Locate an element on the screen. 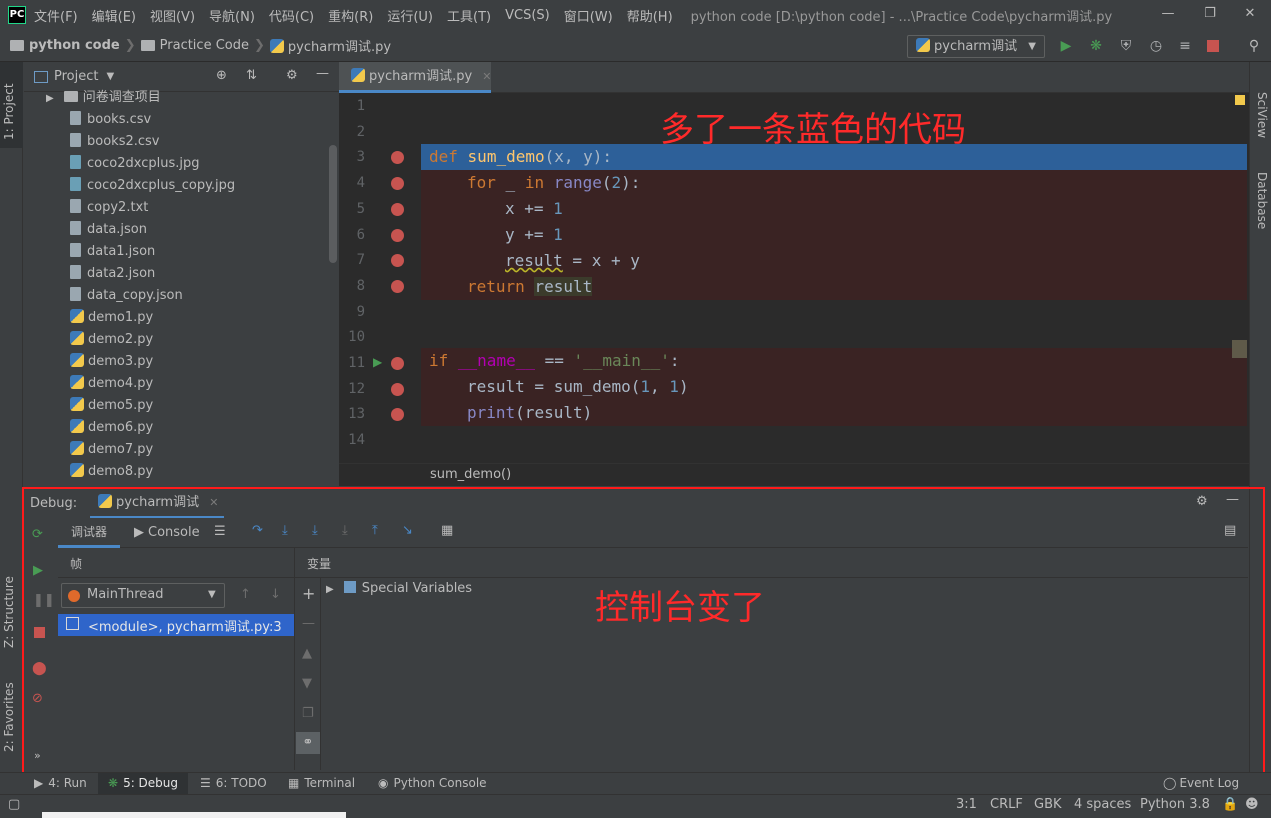 This screenshot has height=818, width=1271. project-tree-item: coco2dxcplus.jpg is located at coordinates (134, 164).